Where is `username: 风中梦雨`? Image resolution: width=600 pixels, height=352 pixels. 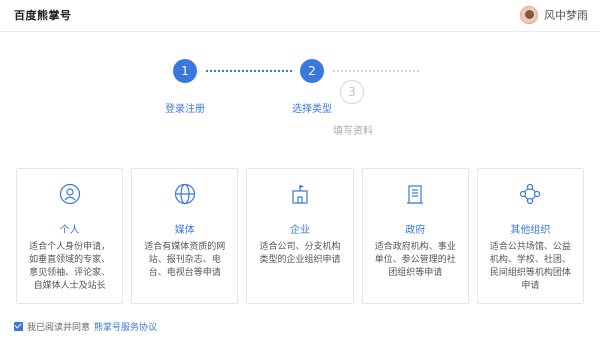
username: 风中梦雨 is located at coordinates (566, 15).